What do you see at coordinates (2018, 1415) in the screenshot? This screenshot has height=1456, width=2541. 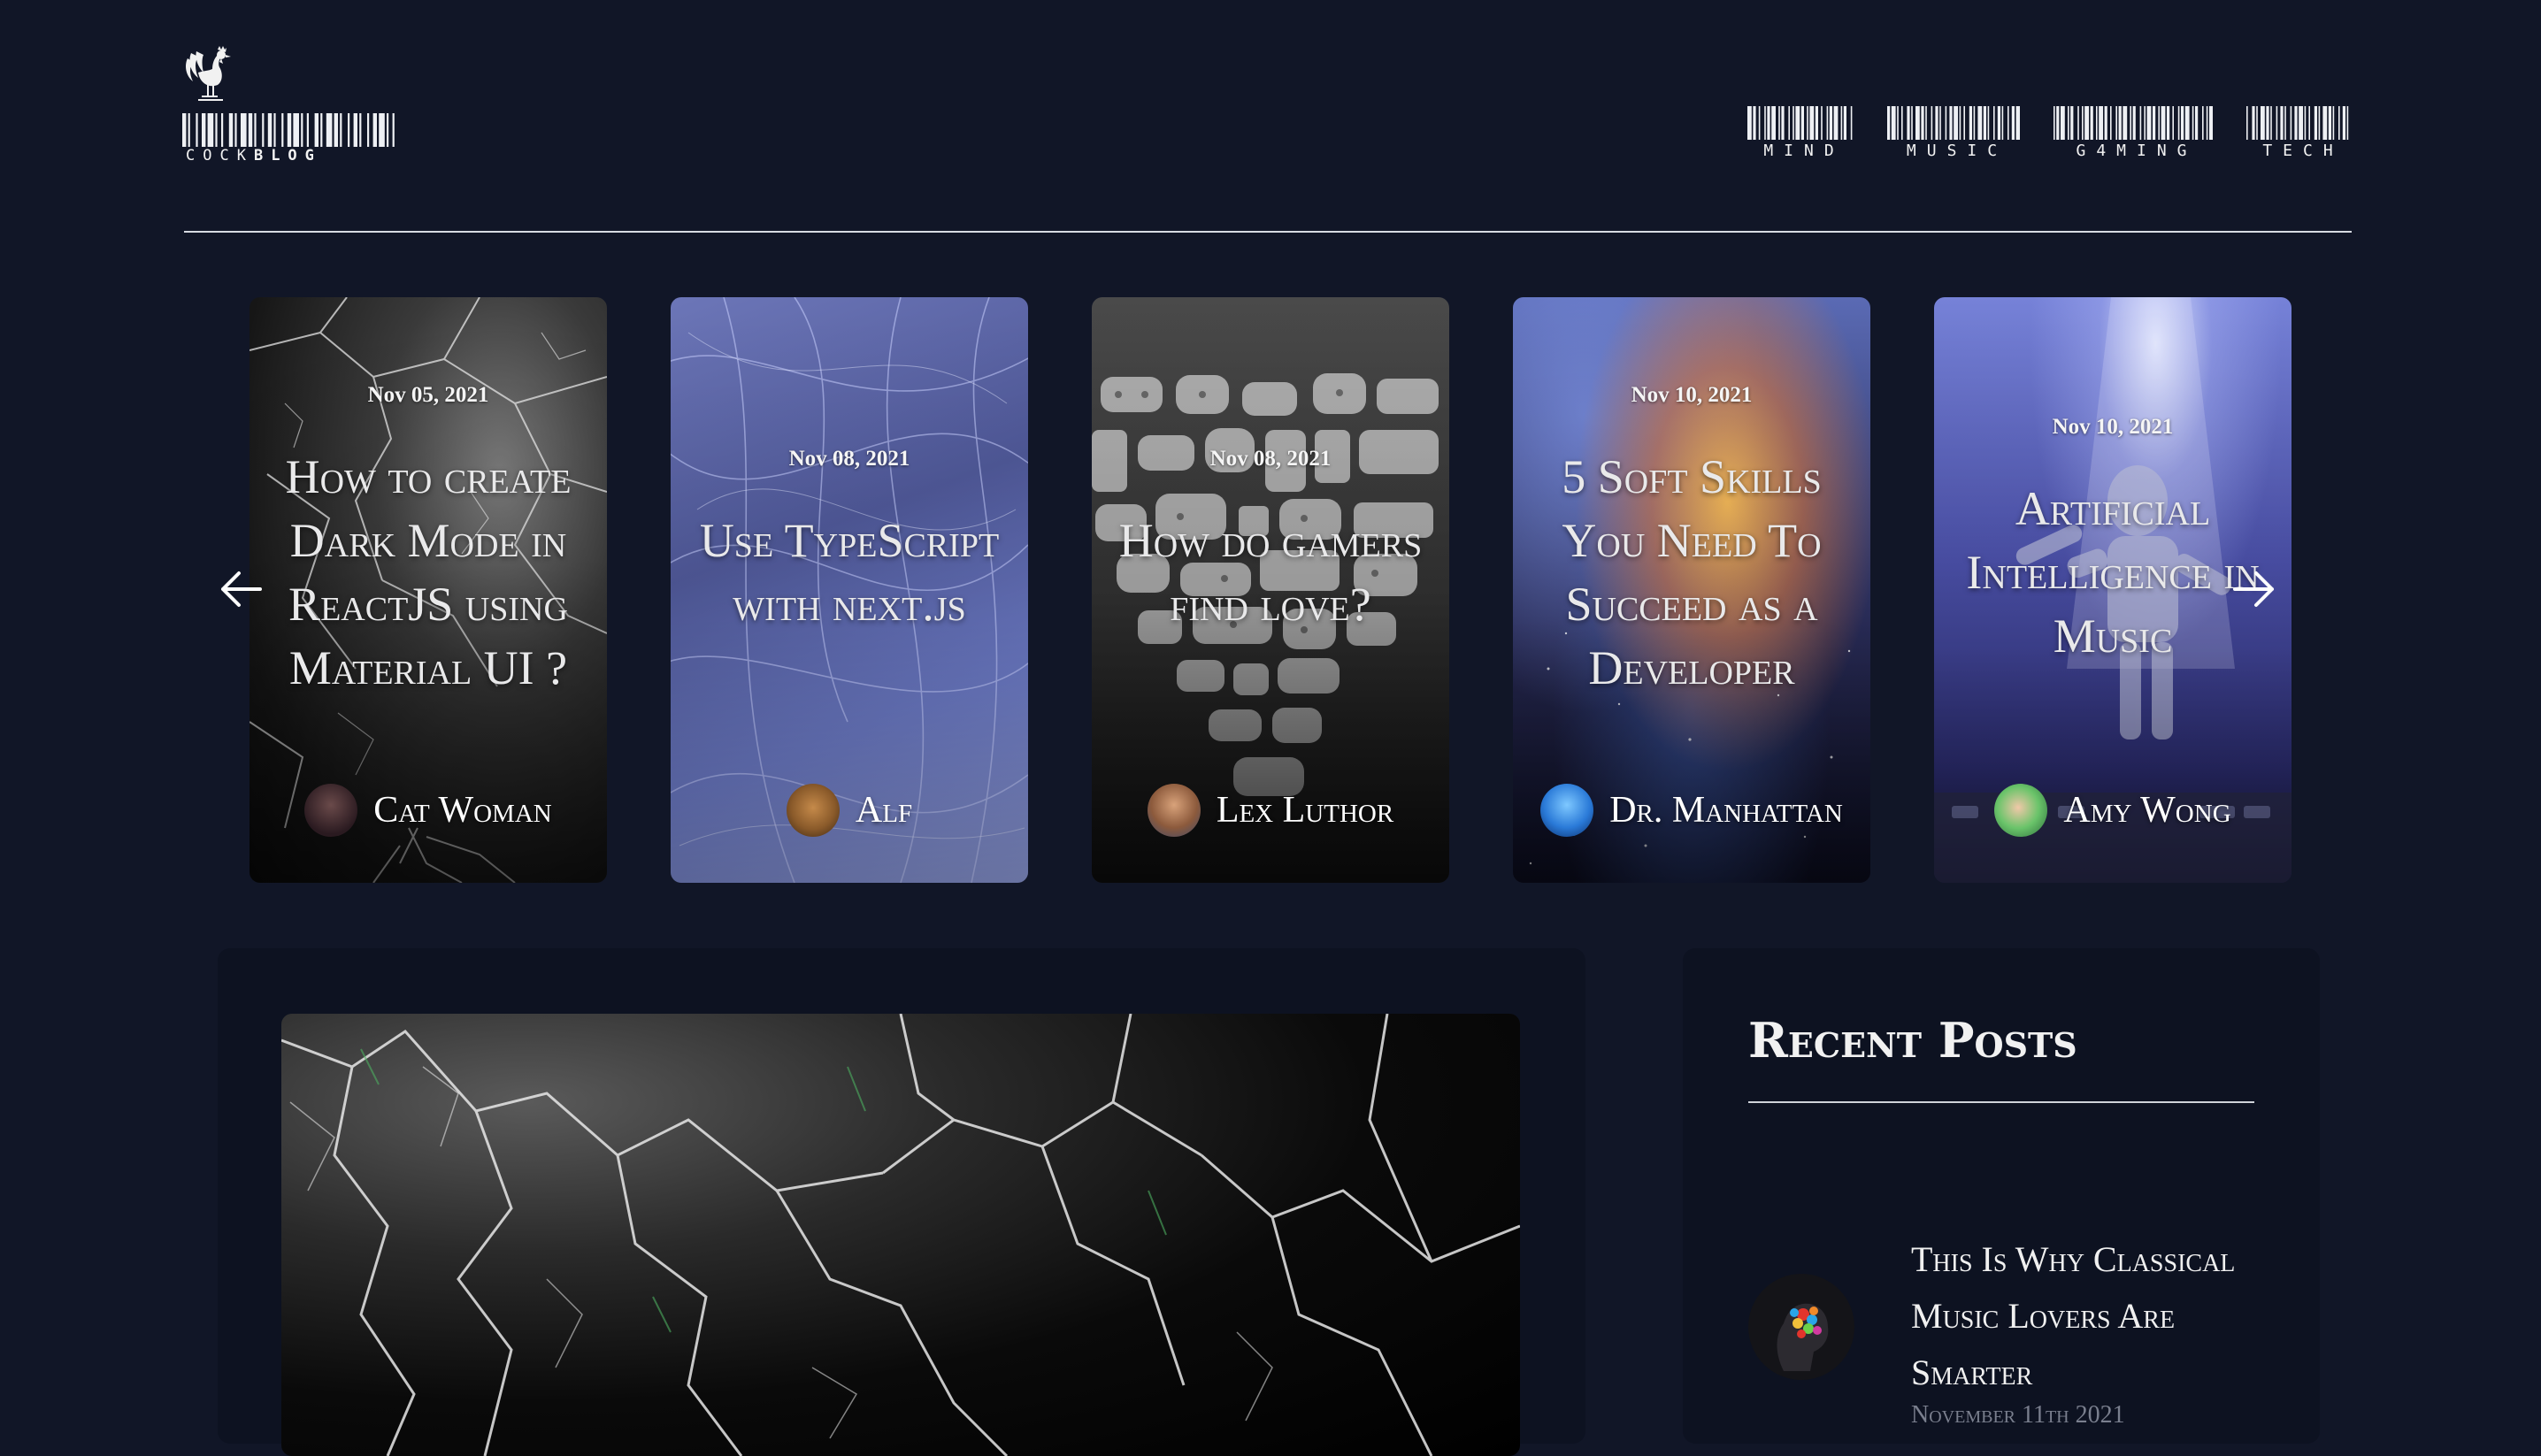 I see `recent-post-date: November 11th 2021` at bounding box center [2018, 1415].